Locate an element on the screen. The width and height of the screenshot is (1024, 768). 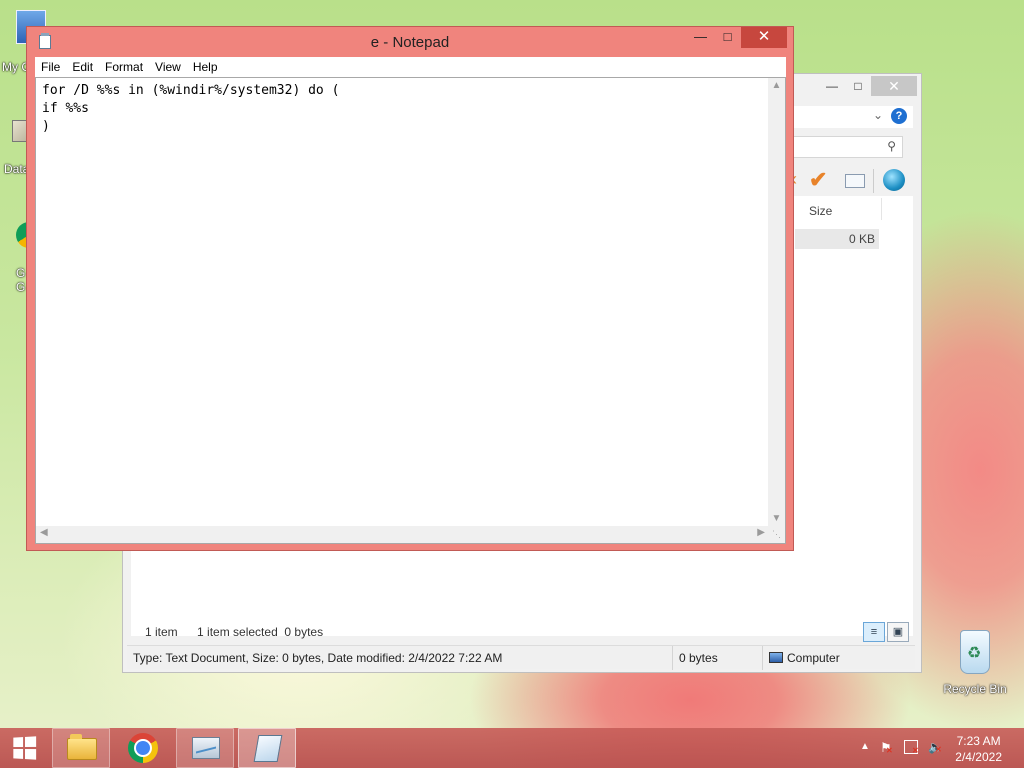
windows-logo-icon is located at coordinates (25, 748).